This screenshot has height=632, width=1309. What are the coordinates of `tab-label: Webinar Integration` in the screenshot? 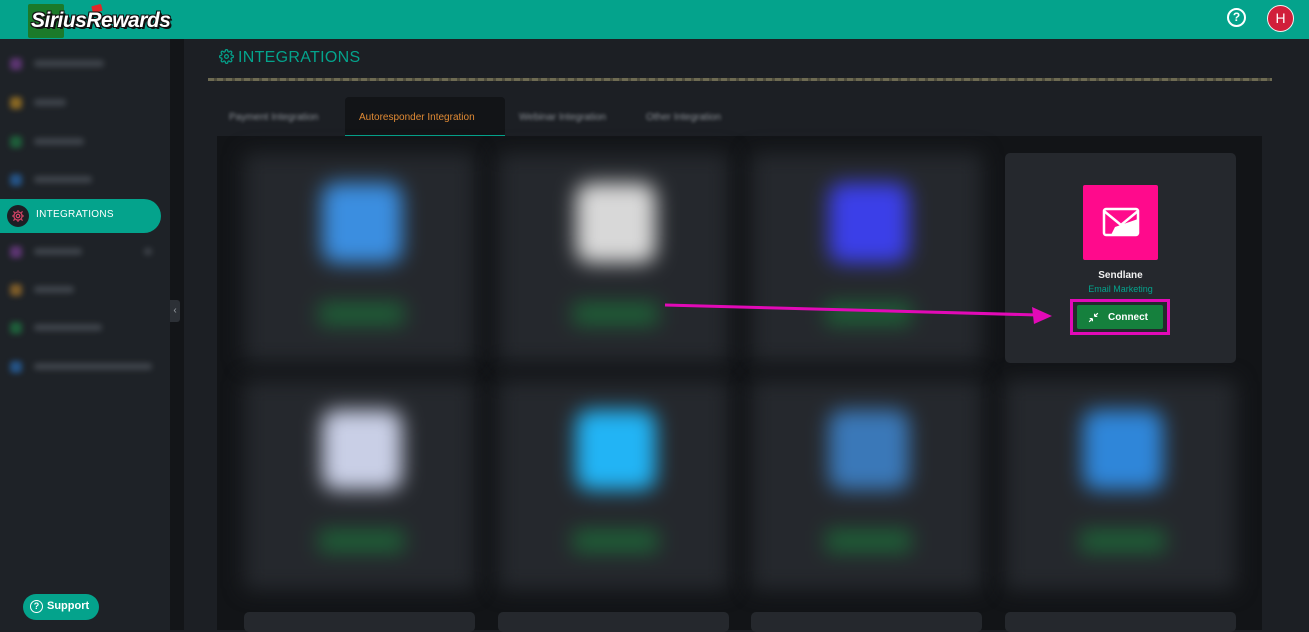 It's located at (563, 117).